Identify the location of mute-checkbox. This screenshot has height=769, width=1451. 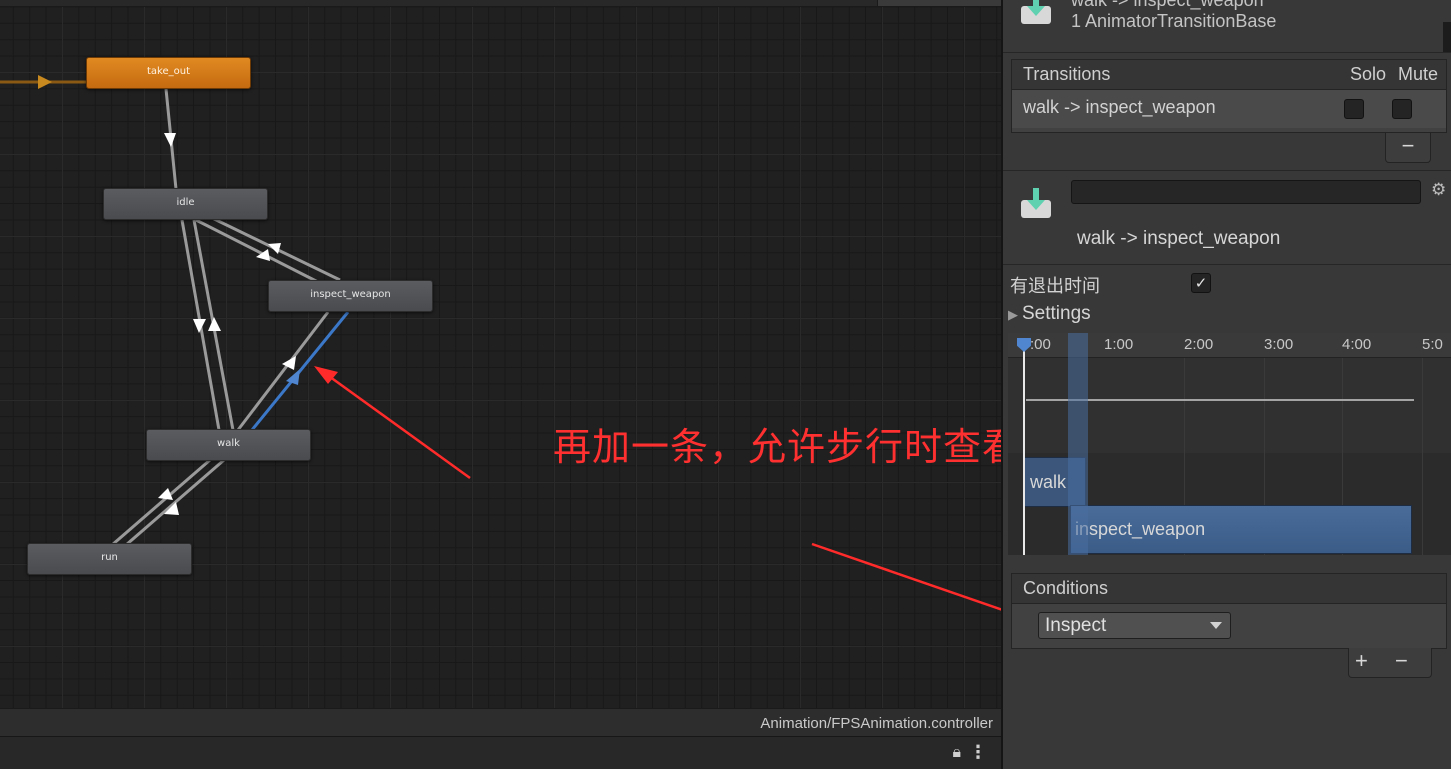
(1402, 109).